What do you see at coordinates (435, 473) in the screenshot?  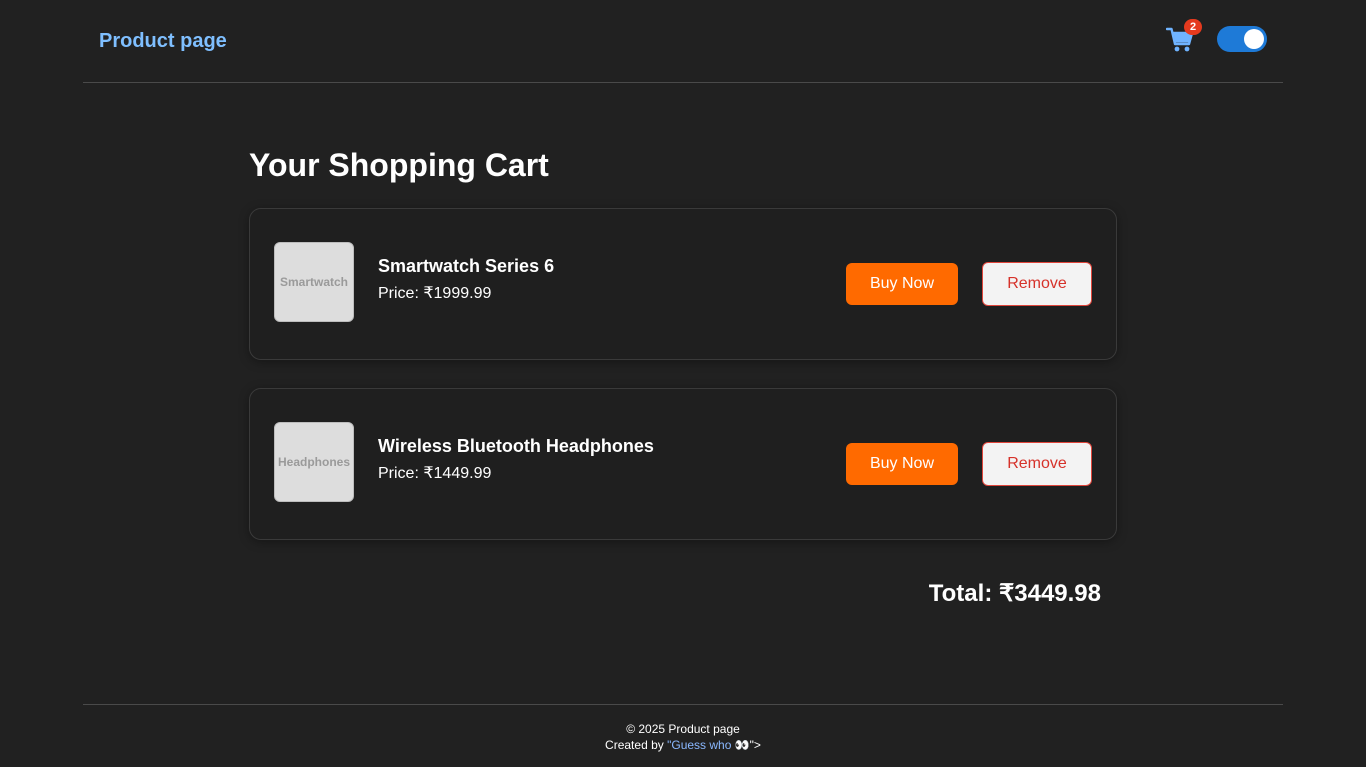 I see `product-price: Price: ₹1449.99` at bounding box center [435, 473].